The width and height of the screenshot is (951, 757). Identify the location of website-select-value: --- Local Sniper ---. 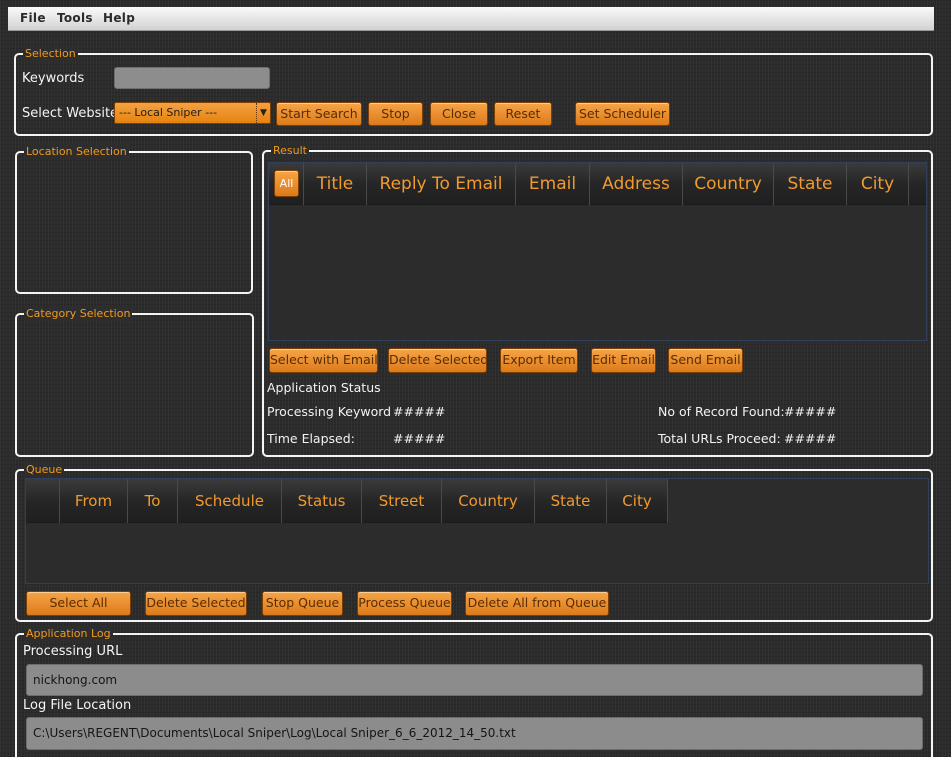
(168, 112).